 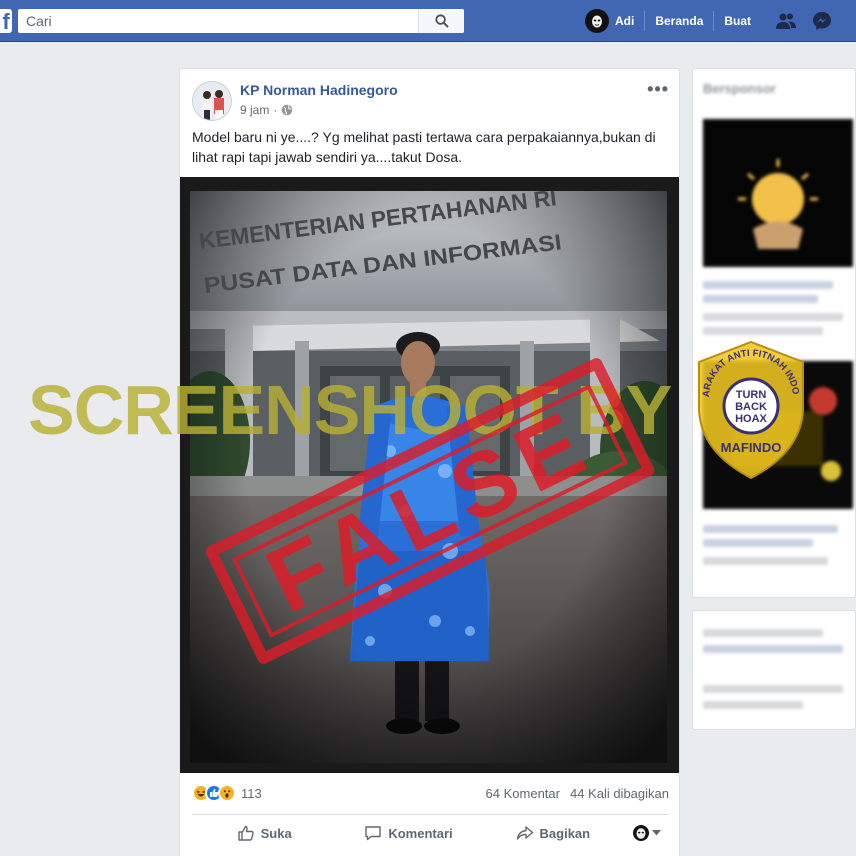 I want to click on post-options-button: •••, so click(x=658, y=89).